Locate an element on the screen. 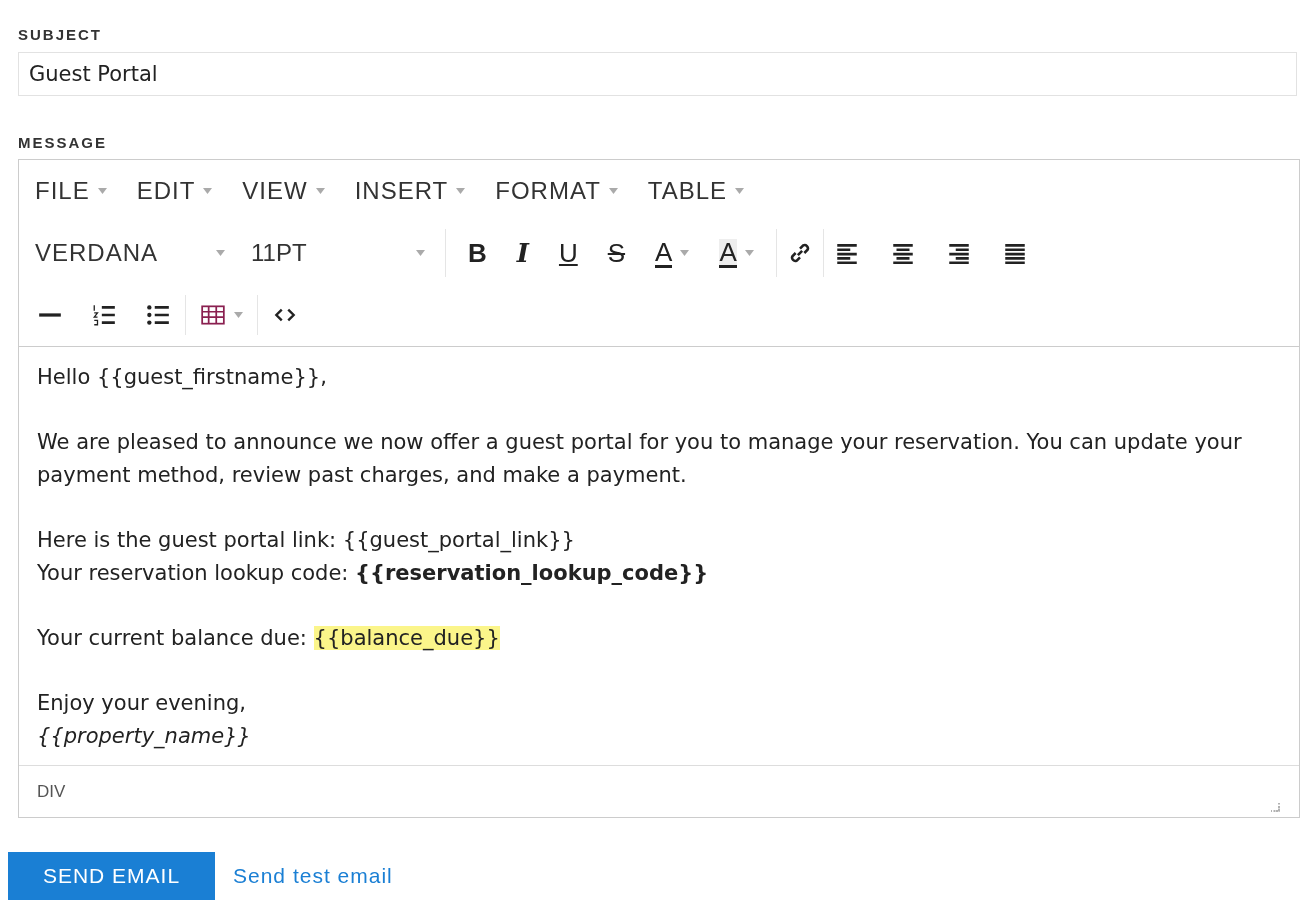  element-path: DIV is located at coordinates (51, 791).